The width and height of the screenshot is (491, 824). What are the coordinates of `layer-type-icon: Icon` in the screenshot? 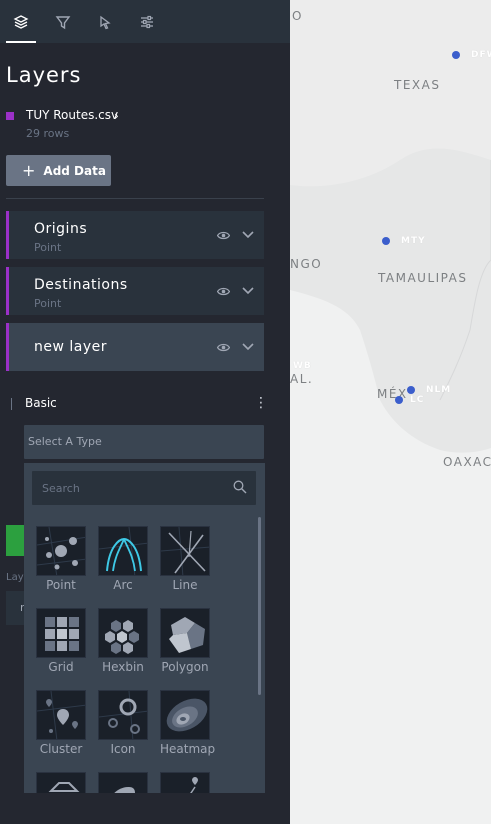 It's located at (123, 723).